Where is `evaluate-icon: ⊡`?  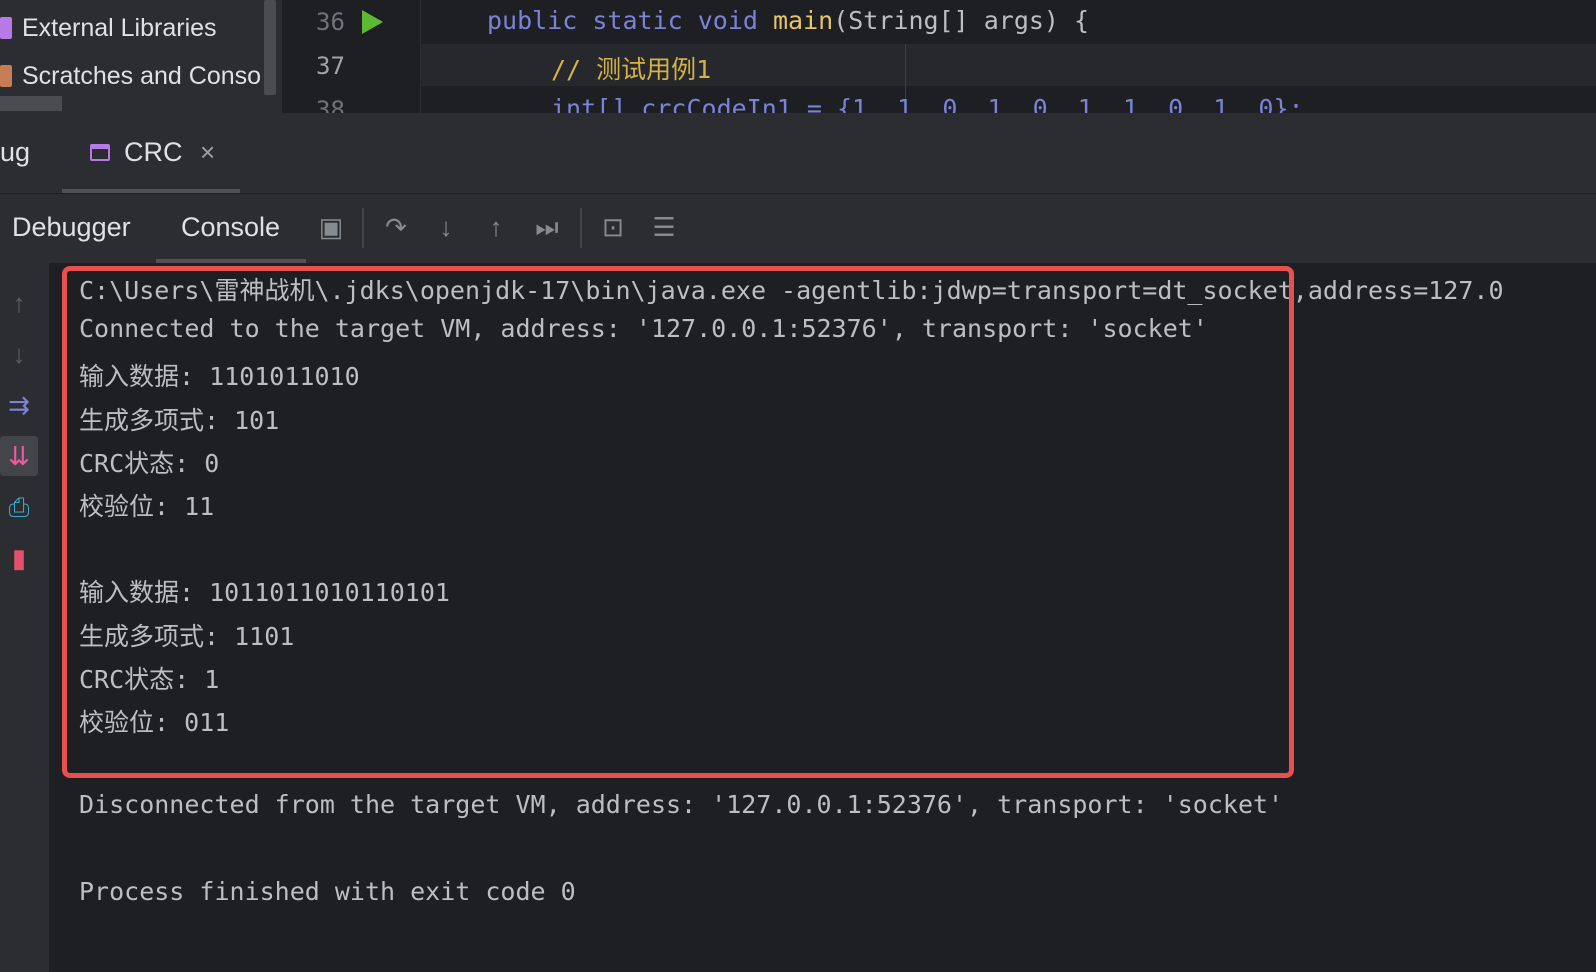
evaluate-icon: ⊡ is located at coordinates (613, 227).